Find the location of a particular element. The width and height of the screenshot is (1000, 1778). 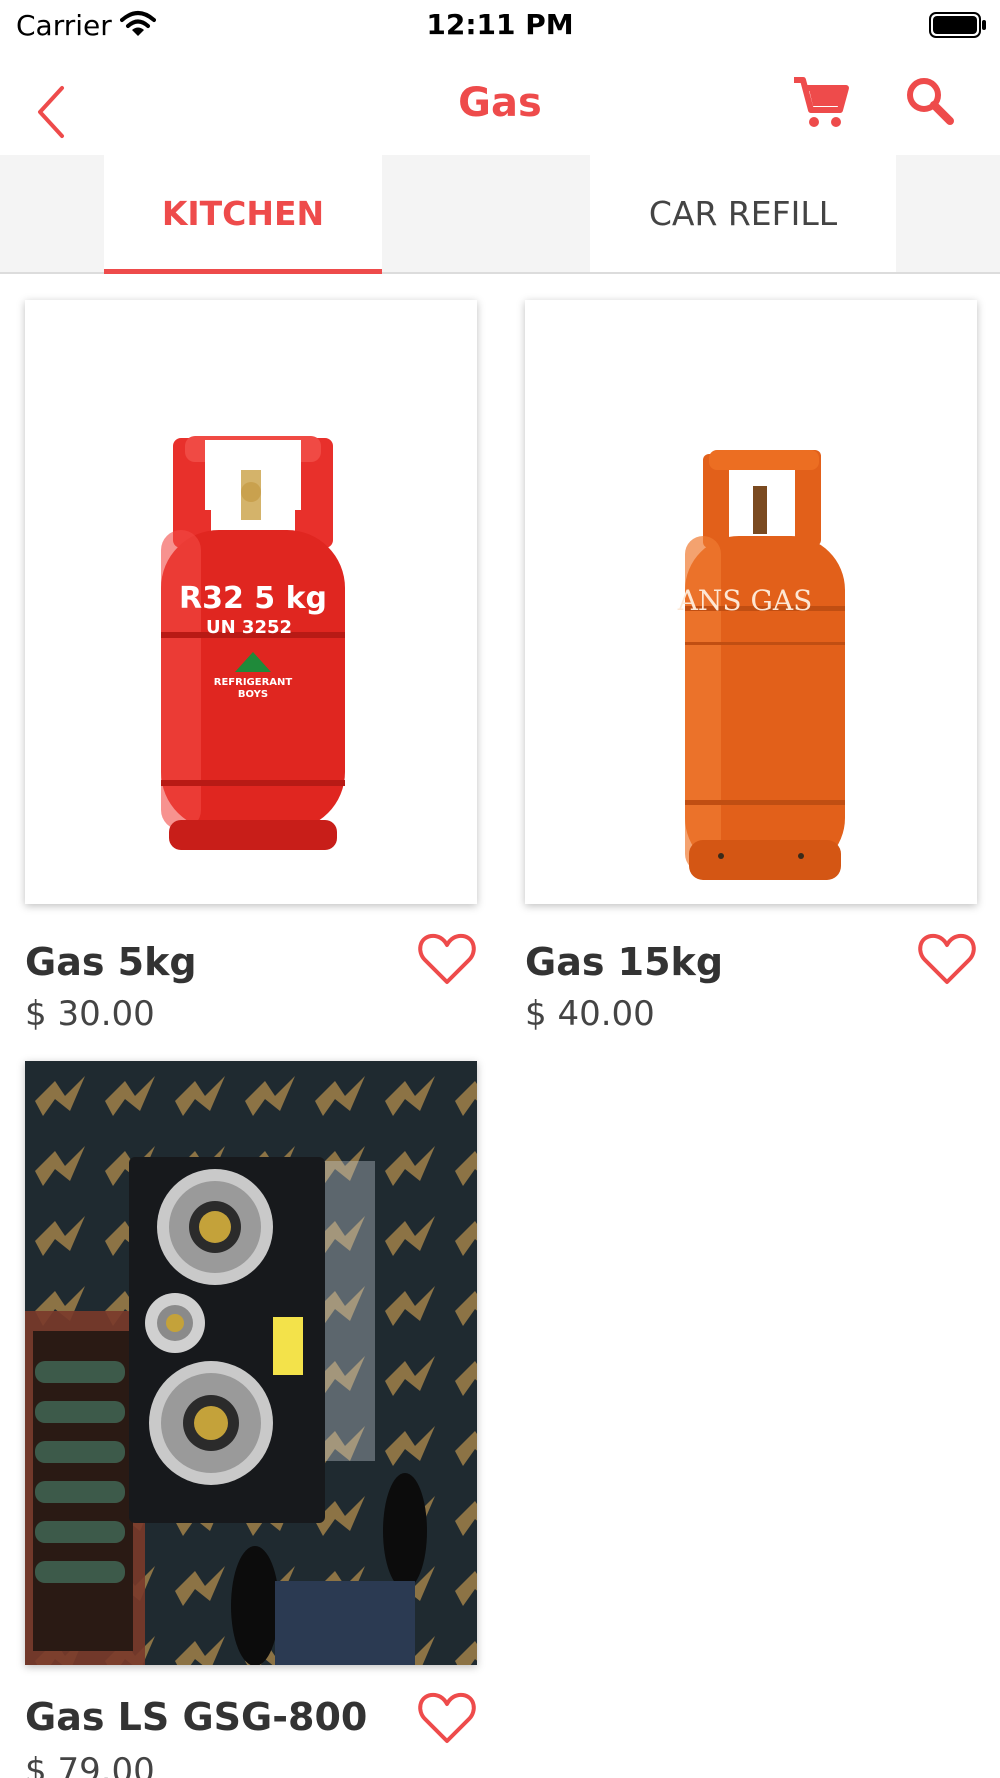

search-icon is located at coordinates (931, 102).